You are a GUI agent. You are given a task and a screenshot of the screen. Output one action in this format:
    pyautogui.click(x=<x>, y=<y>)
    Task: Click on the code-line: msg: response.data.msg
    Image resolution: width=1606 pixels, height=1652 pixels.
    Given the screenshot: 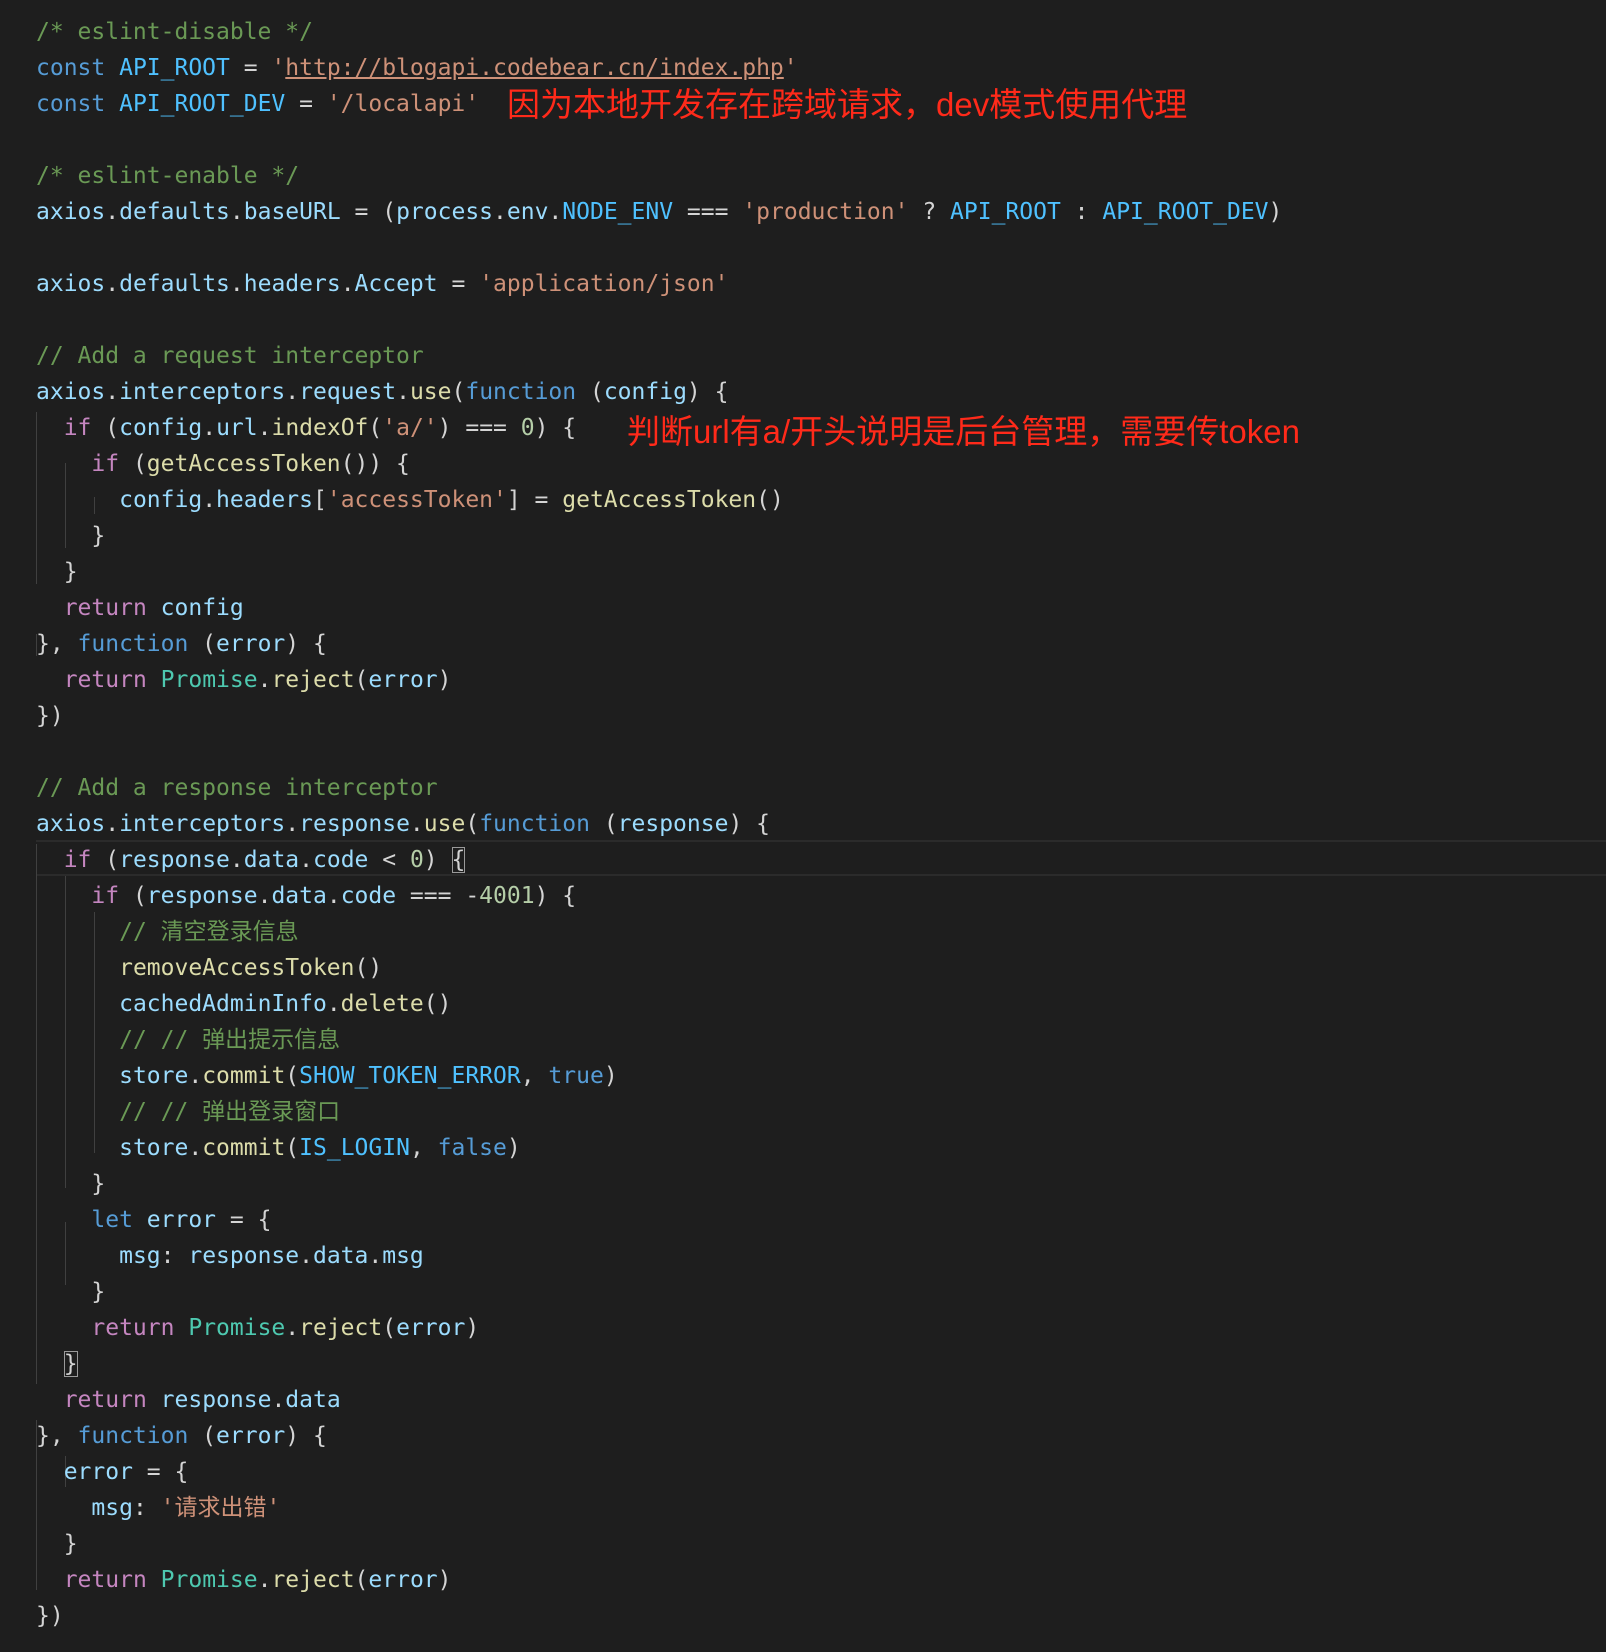 What is the action you would take?
    pyautogui.click(x=230, y=1256)
    